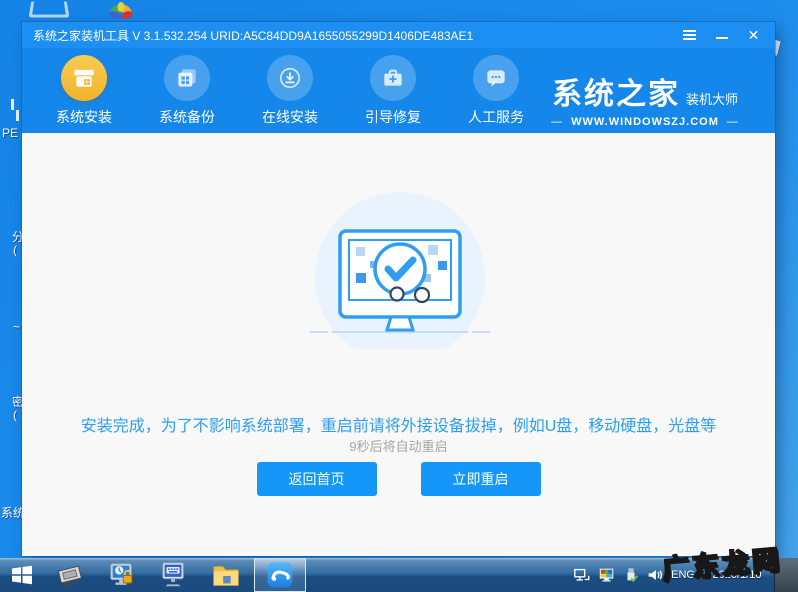 This screenshot has height=592, width=798. I want to click on nav-item-human-service: 人工服务, so click(496, 87).